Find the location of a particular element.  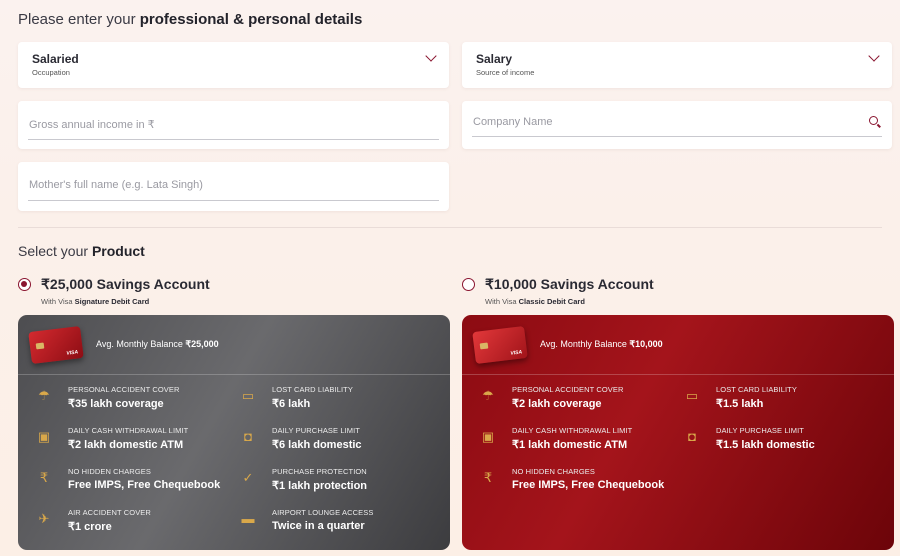

balance-value: ₹10,000 is located at coordinates (646, 344).